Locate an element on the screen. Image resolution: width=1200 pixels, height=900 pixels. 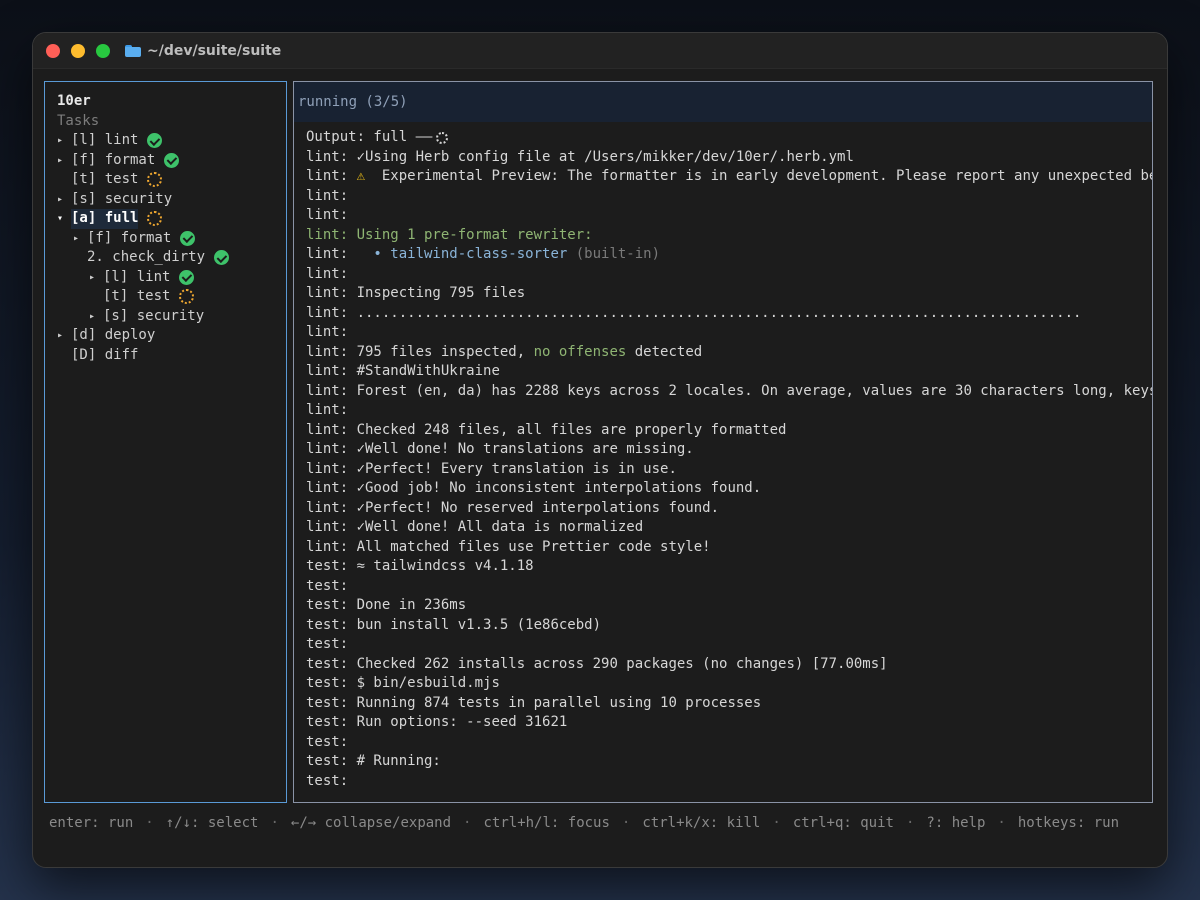
keybinding-hint: ?: help is located at coordinates (956, 823).